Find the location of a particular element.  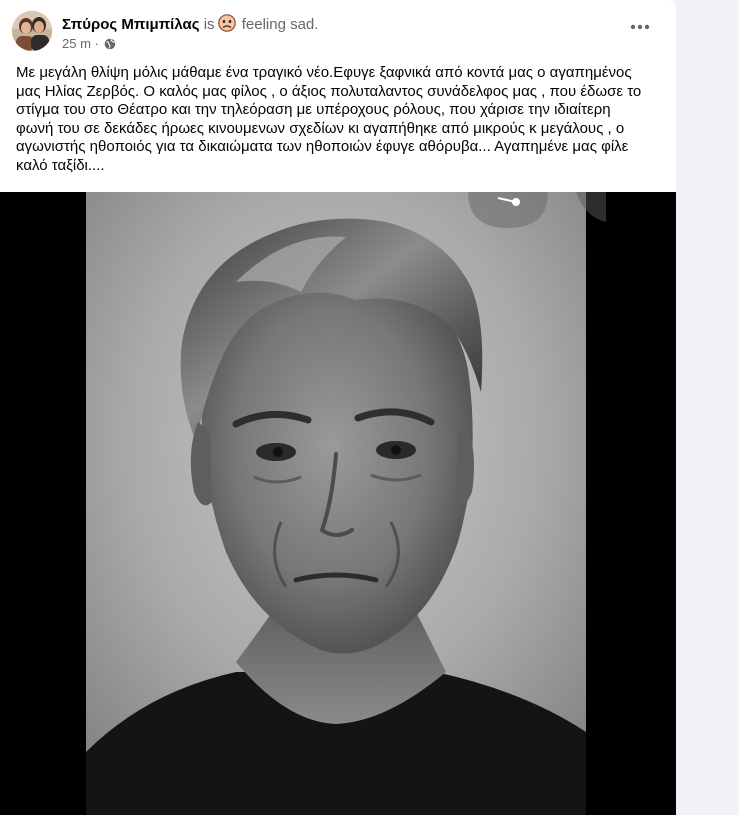

author-line: Σπύρος Μπιμπίλας is feeling sad. is located at coordinates (190, 24).